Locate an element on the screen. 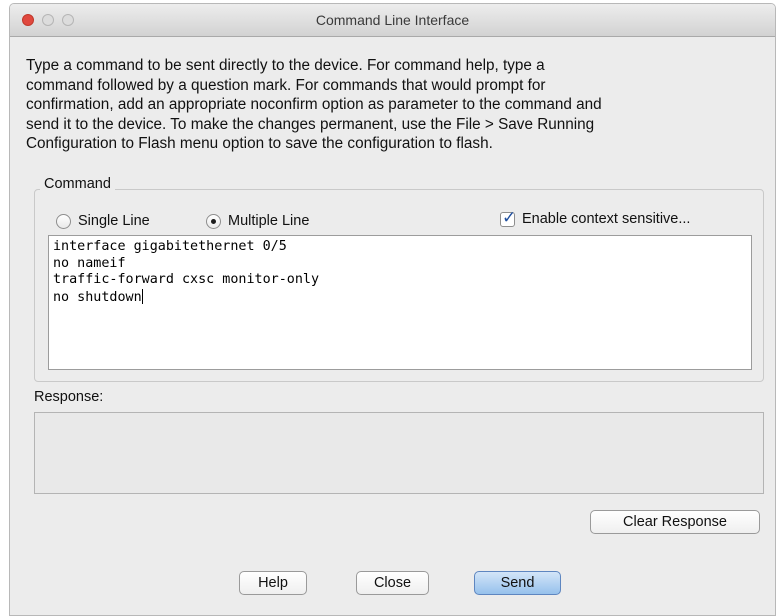  radio-unselected-icon is located at coordinates (63, 221).